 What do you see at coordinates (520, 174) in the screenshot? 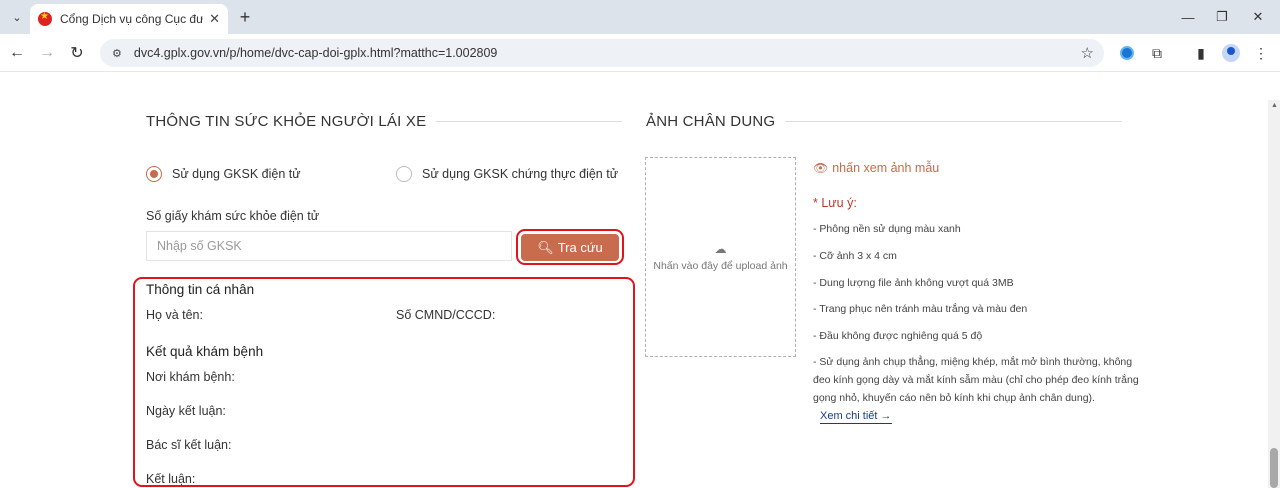
I see `radio-gksk-certified-label: Sử dụng GKSK chứng thực điện tử` at bounding box center [520, 174].